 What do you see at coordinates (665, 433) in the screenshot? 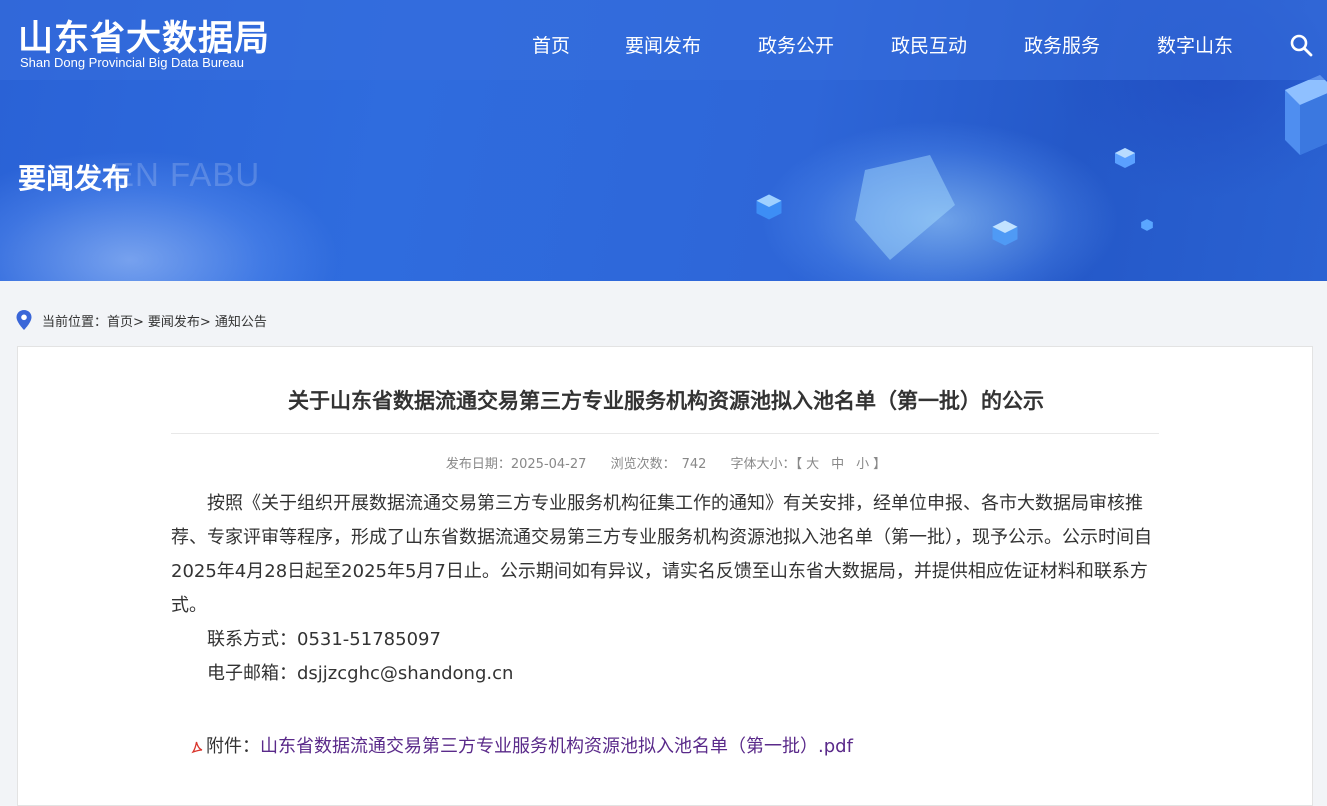
I see `title-divider` at bounding box center [665, 433].